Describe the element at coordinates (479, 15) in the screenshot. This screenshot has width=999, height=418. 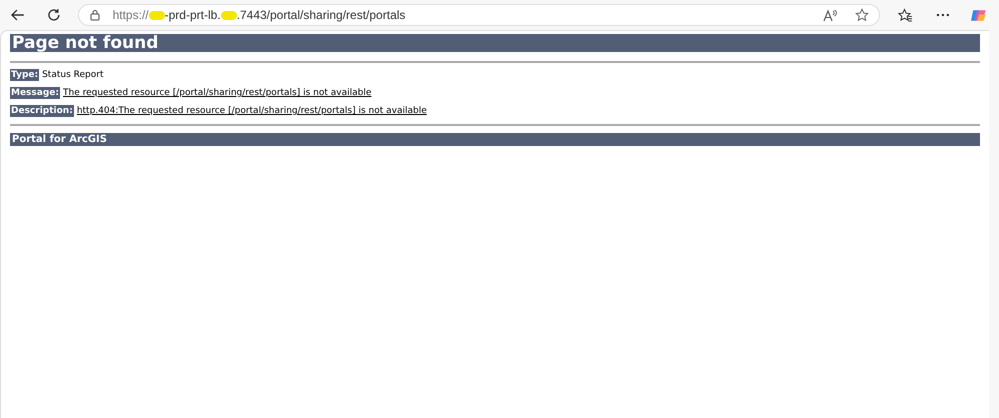
I see `address-bar: https:// -prd-prt-lb. .7443/portal/sharing/rest/portals` at that location.